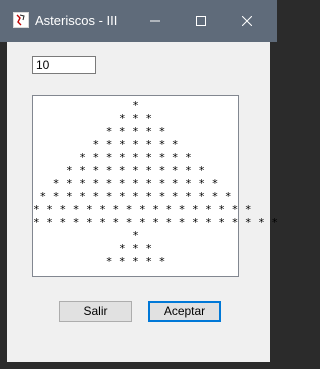 This screenshot has height=369, width=320. I want to click on window-title: Asteriscos - III, so click(76, 20).